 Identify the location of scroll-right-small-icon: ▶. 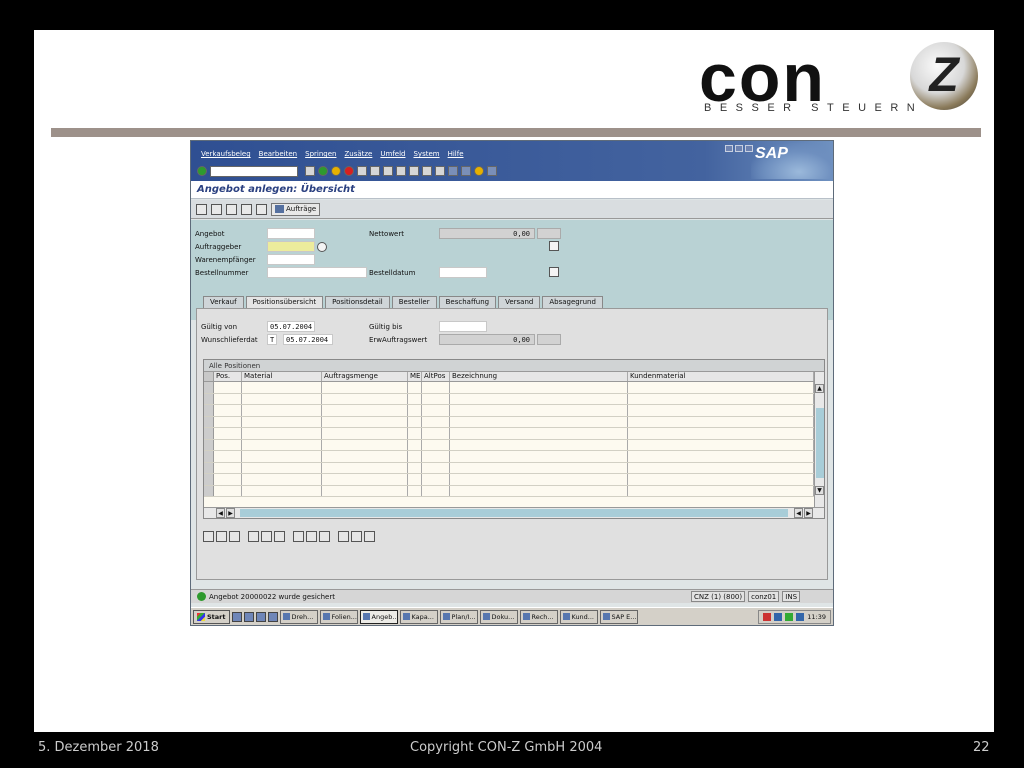
(230, 513).